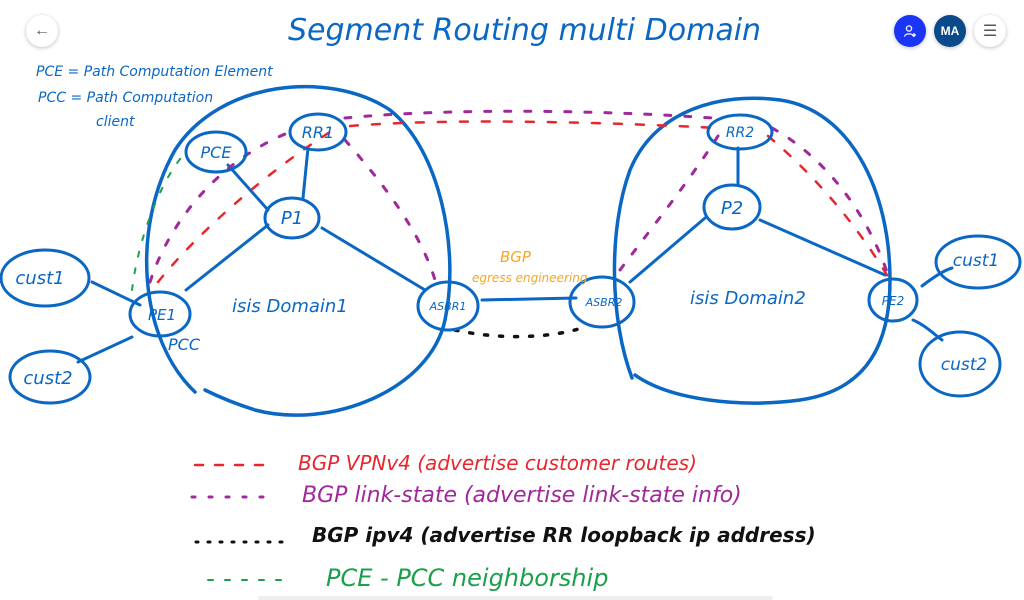 The height and width of the screenshot is (600, 1024). What do you see at coordinates (105, 349) in the screenshot?
I see `link-cust2-pe1` at bounding box center [105, 349].